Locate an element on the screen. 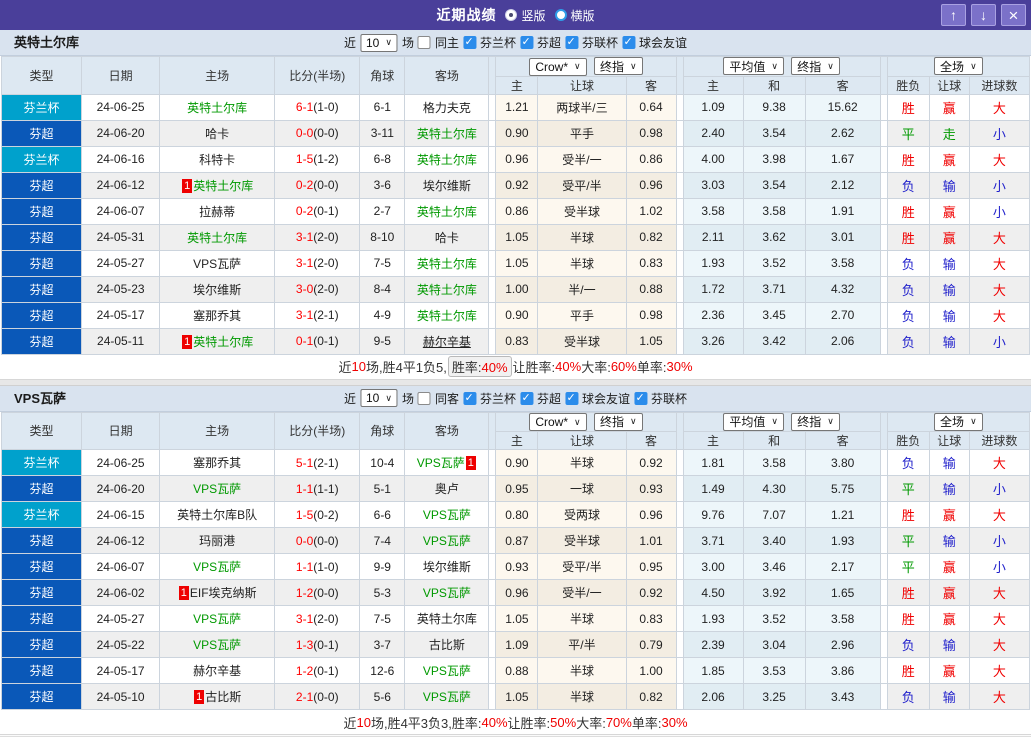  team-name-text: 赫尔辛基 is located at coordinates (217, 671).